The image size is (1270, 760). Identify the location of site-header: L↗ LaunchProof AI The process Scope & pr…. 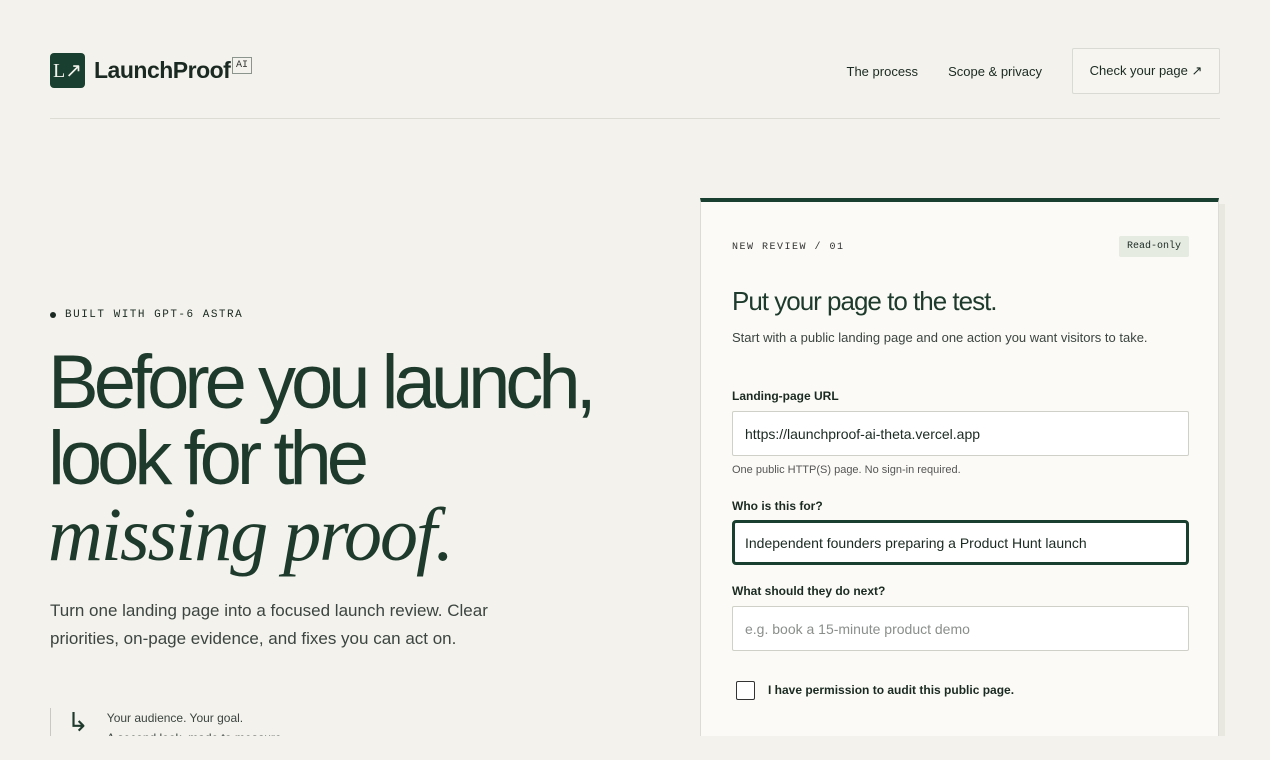
(635, 71).